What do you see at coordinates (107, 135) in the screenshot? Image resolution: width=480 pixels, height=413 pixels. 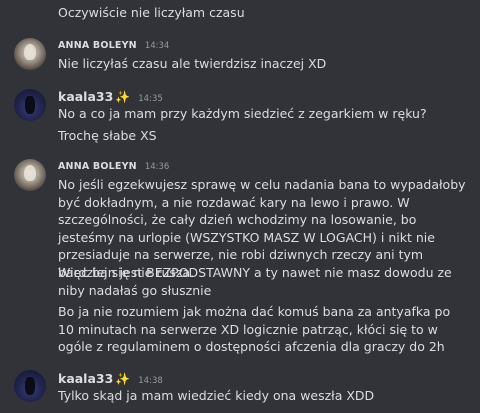 I see `message-text: Trochę słabe XS` at bounding box center [107, 135].